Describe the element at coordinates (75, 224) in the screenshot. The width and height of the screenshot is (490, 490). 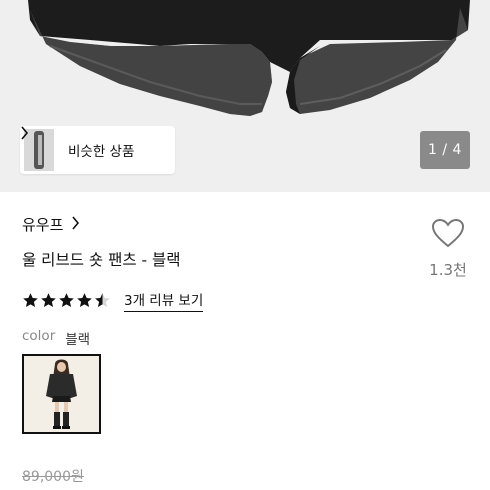
I see `chevron-right-icon` at that location.